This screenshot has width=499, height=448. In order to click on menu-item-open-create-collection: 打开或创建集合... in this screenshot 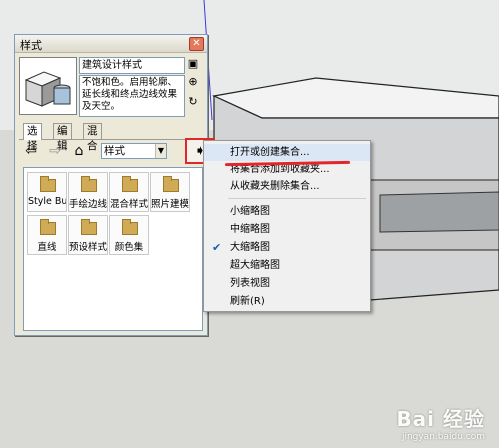, I will do `click(287, 152)`.